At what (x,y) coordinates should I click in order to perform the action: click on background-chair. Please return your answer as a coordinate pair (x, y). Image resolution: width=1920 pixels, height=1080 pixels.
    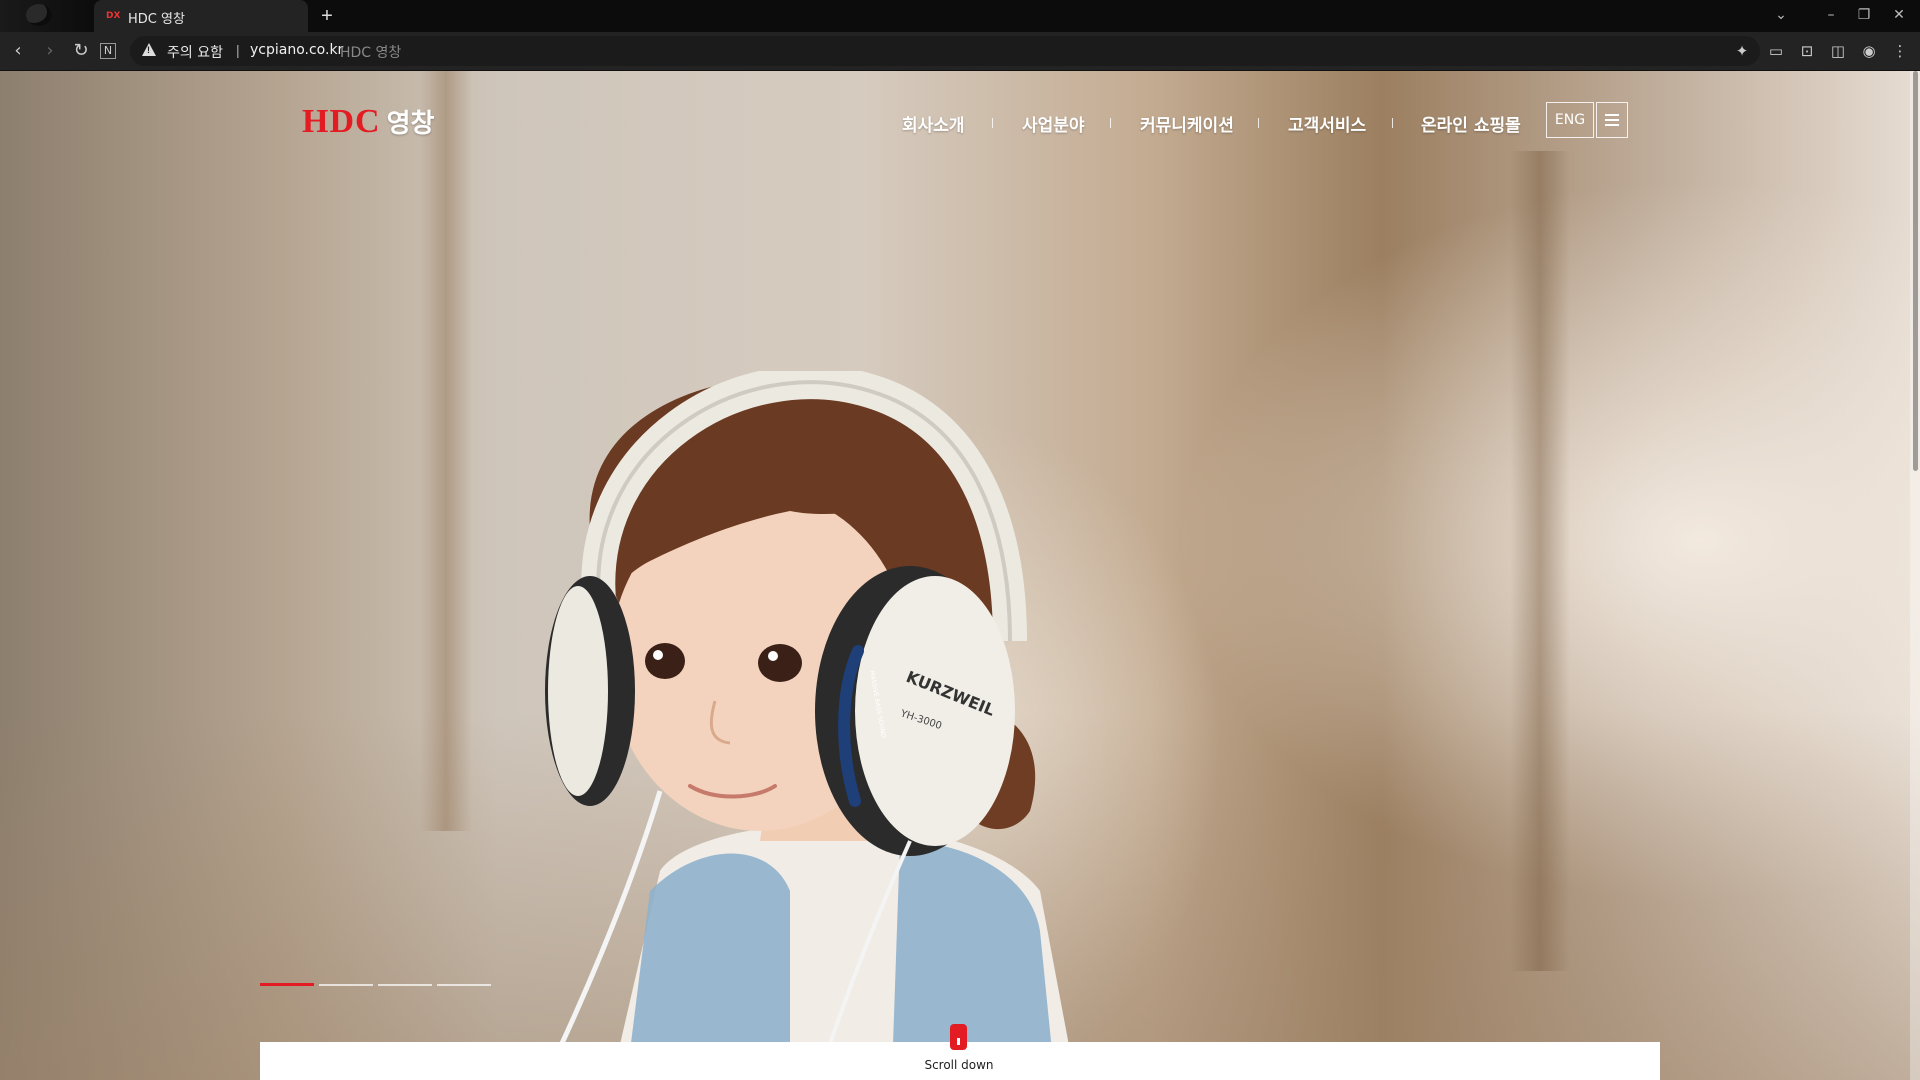
    Looking at the image, I should click on (1540, 561).